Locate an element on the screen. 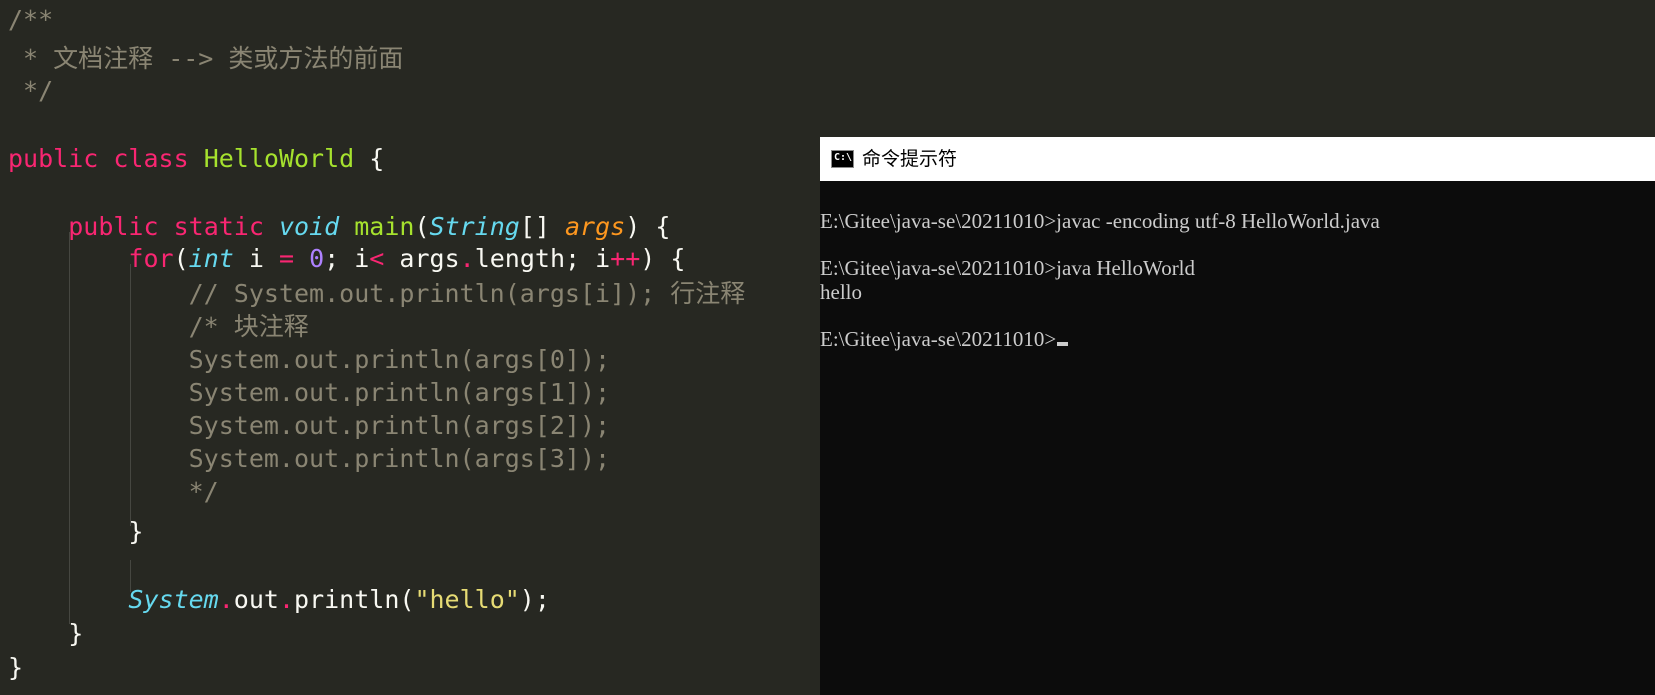 The height and width of the screenshot is (695, 1655). punct: [] is located at coordinates (542, 226).